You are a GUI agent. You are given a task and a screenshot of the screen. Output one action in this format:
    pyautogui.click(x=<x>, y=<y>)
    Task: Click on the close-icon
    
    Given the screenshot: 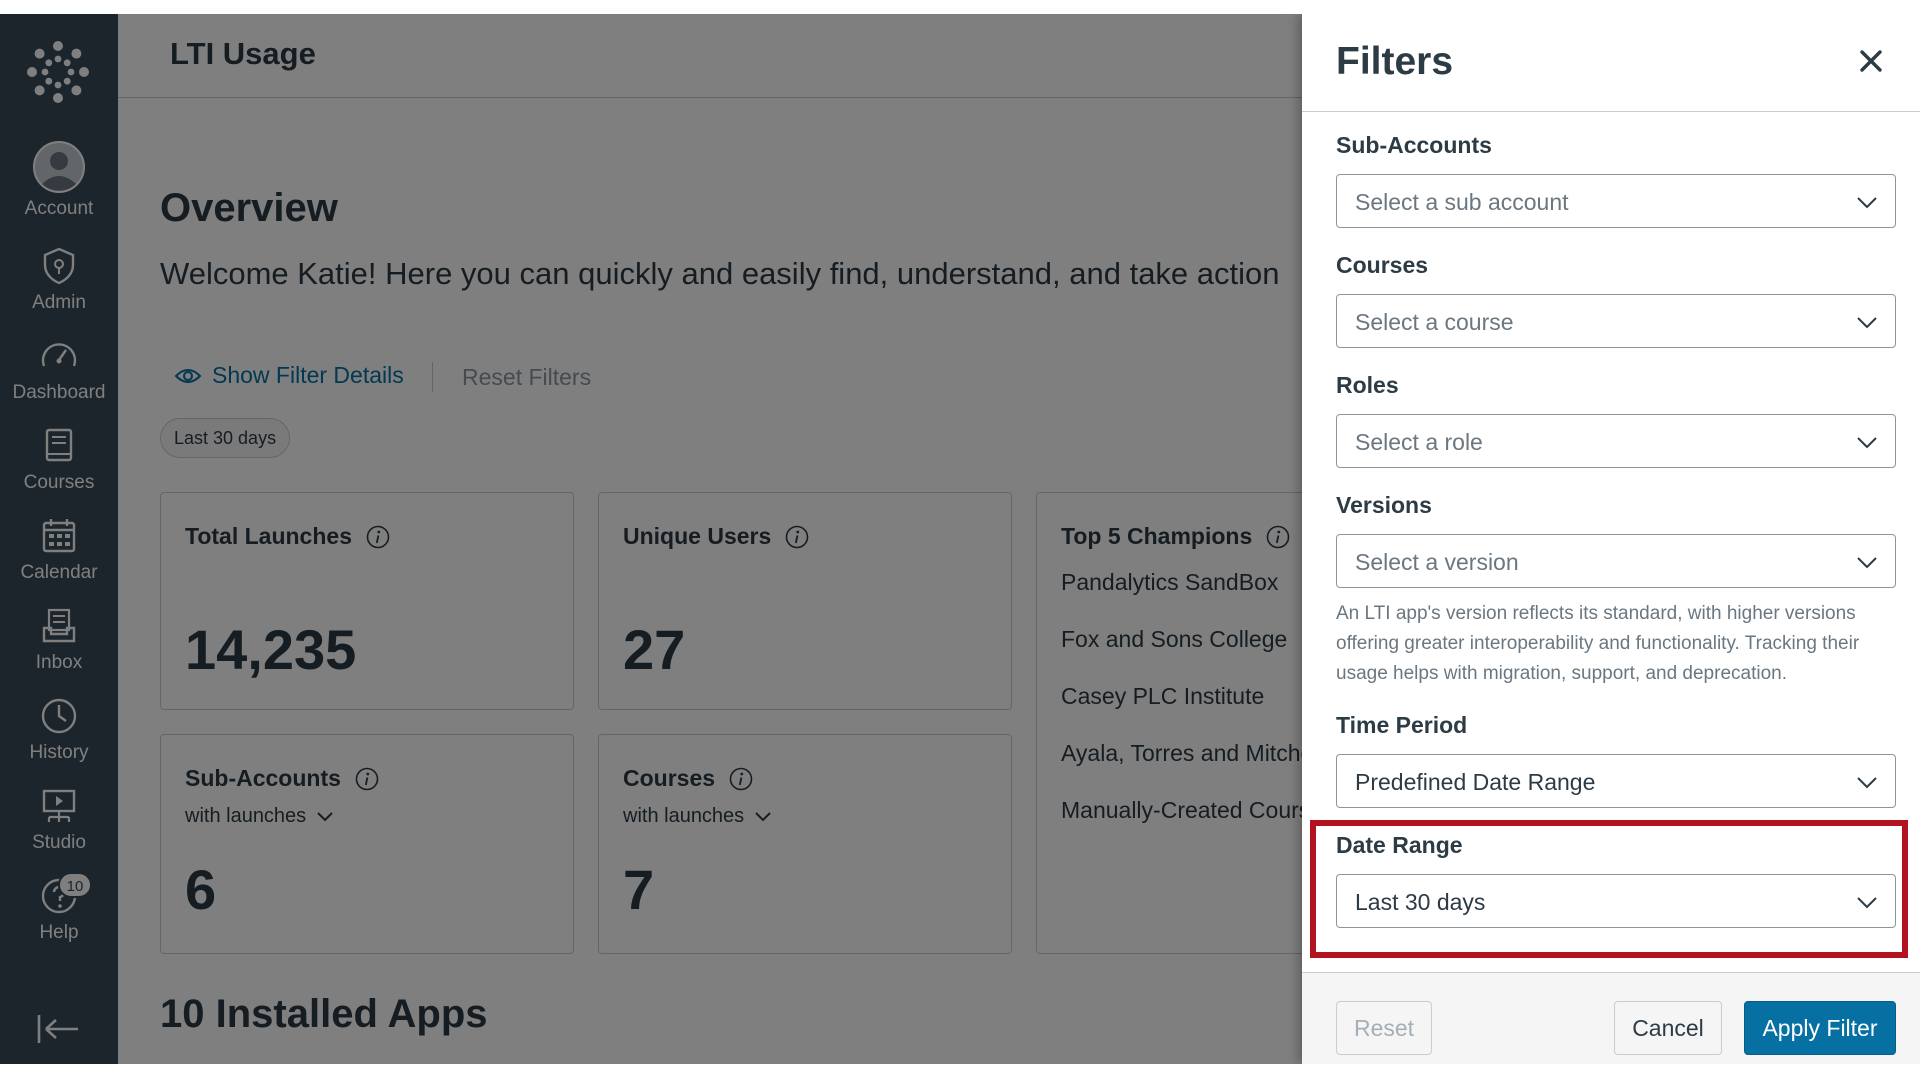 What is the action you would take?
    pyautogui.click(x=1871, y=61)
    